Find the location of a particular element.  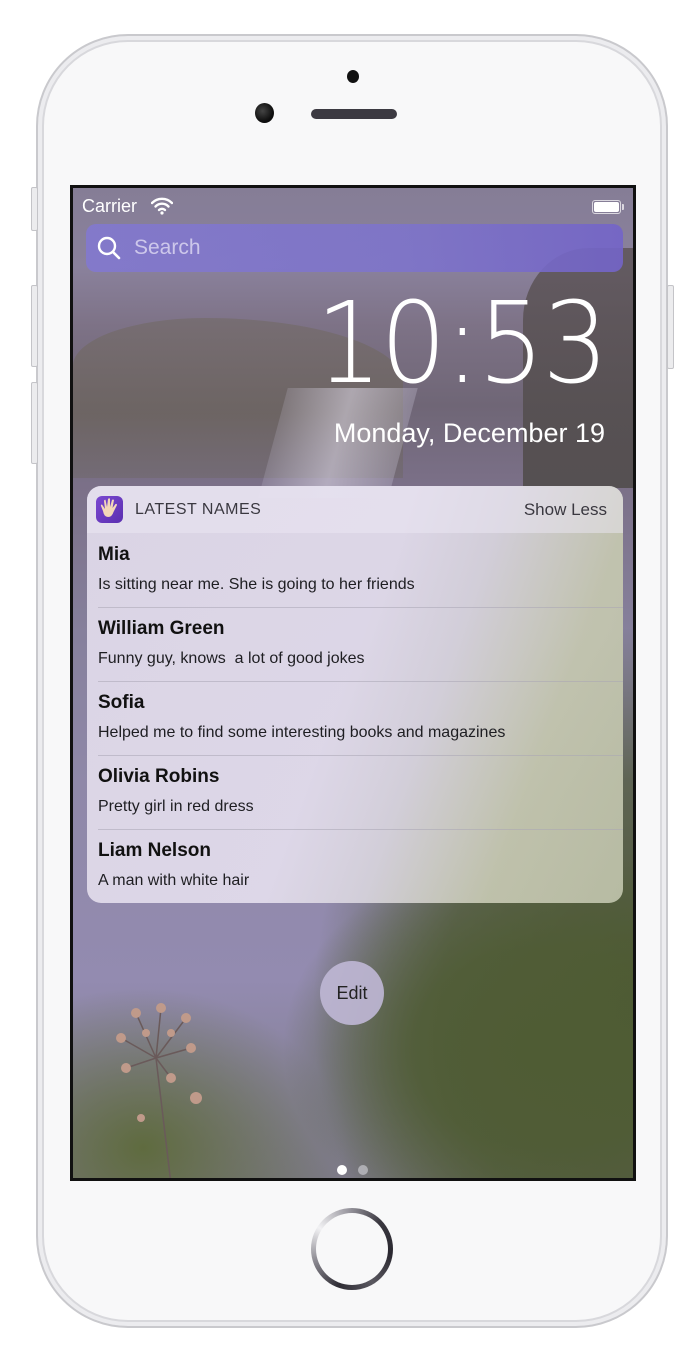

lock-date: Monday, December 19 is located at coordinates (469, 433).